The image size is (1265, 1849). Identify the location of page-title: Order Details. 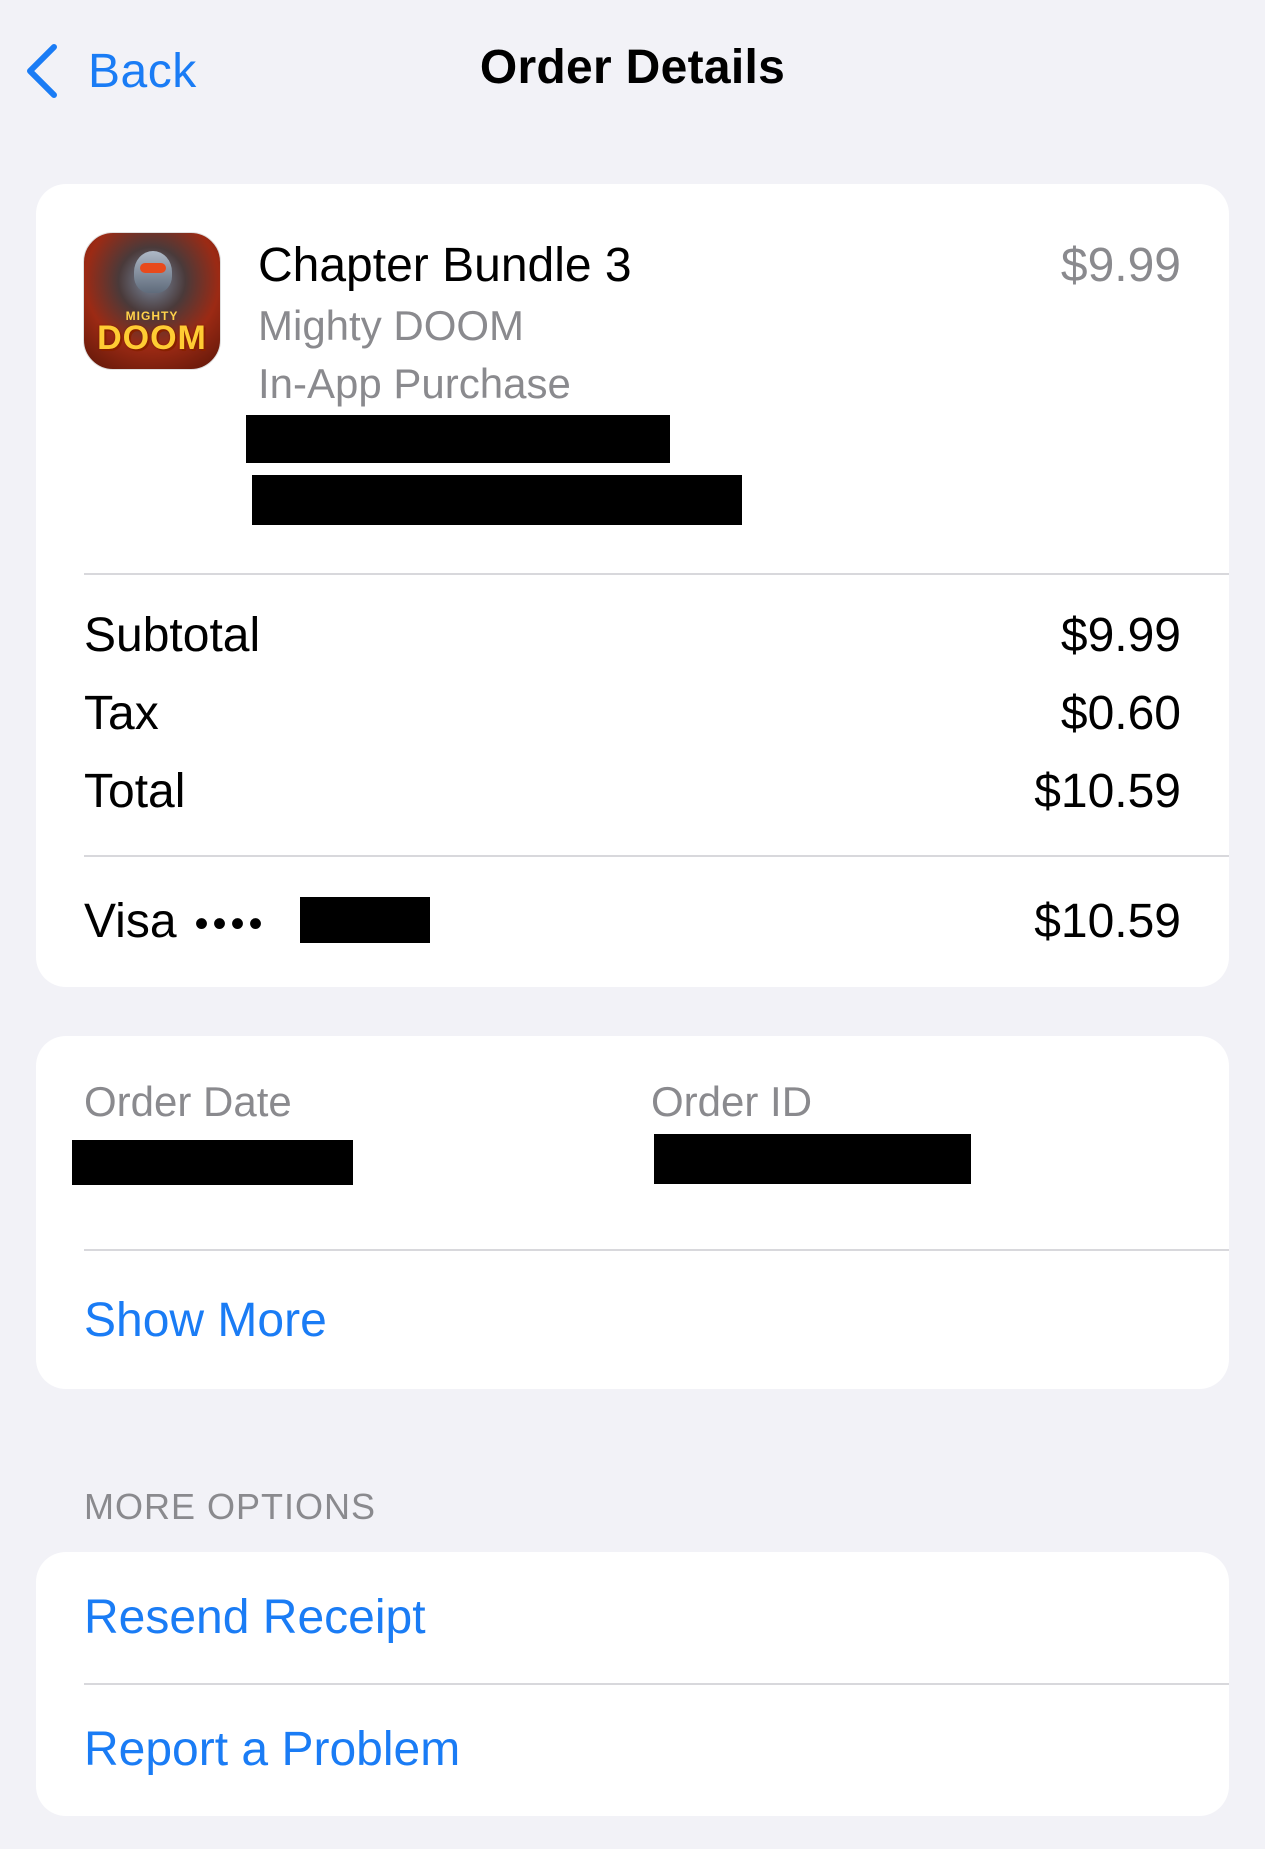
(632, 67).